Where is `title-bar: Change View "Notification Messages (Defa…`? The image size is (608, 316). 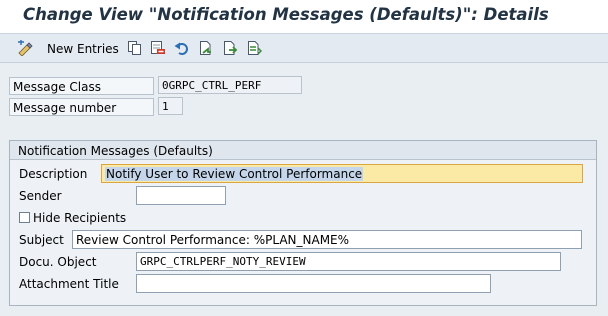
title-bar: Change View "Notification Messages (Defa… is located at coordinates (304, 17).